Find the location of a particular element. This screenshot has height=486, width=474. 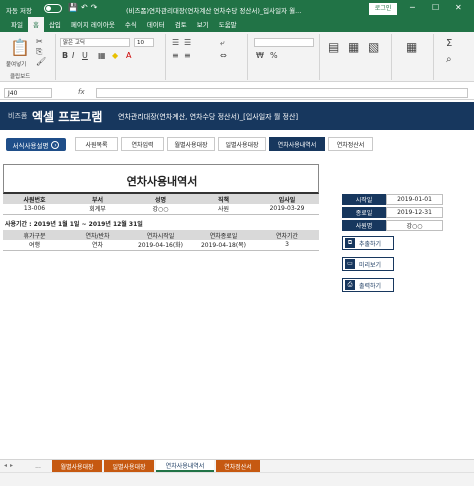

merge-icon: ⇔ is located at coordinates (223, 55).